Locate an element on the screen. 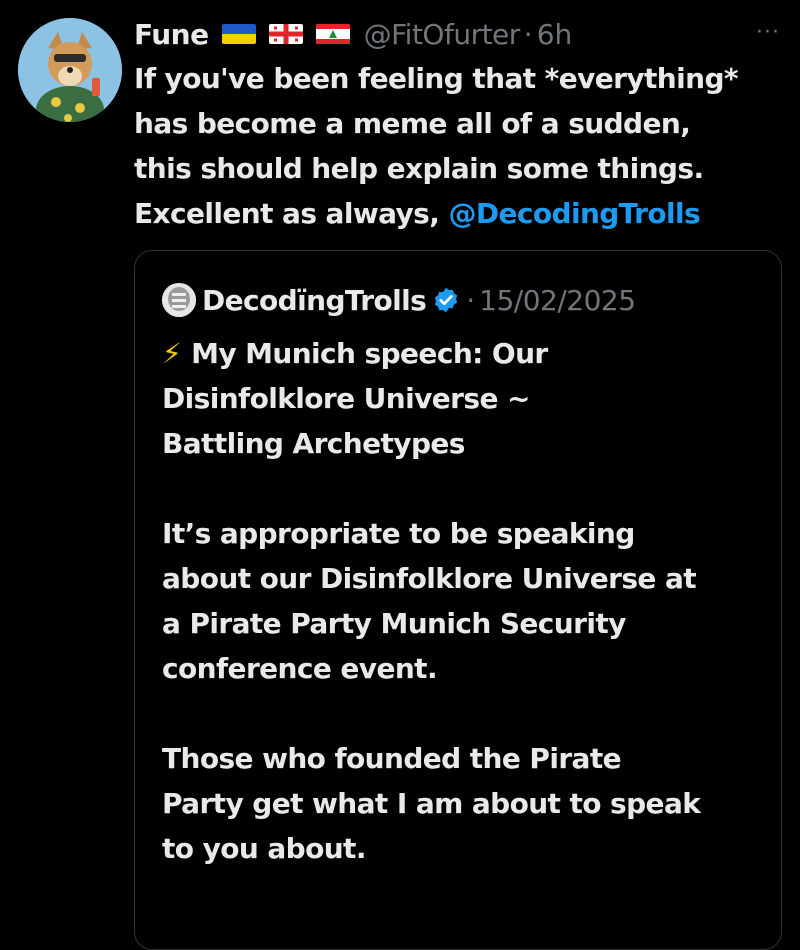 This screenshot has width=800, height=950. flag-georgia-icon is located at coordinates (285, 34).